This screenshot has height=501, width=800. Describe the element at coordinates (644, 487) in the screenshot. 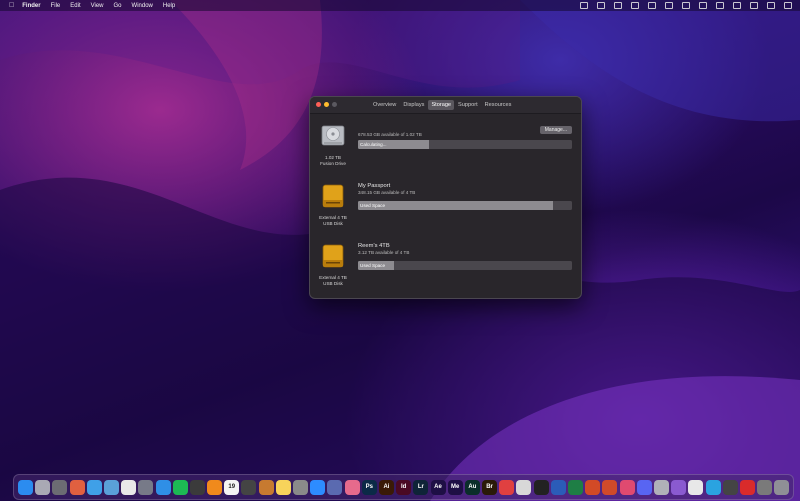

I see `discord-icon` at that location.